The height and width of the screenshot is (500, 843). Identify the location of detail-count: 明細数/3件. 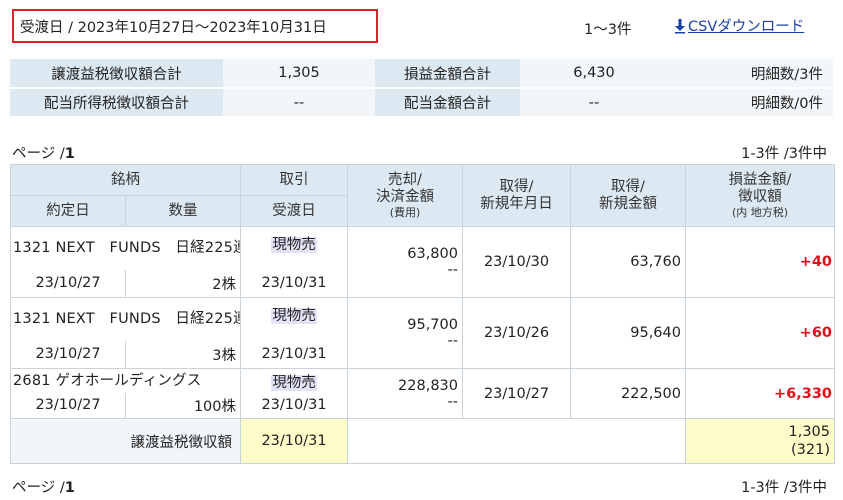
(750, 74).